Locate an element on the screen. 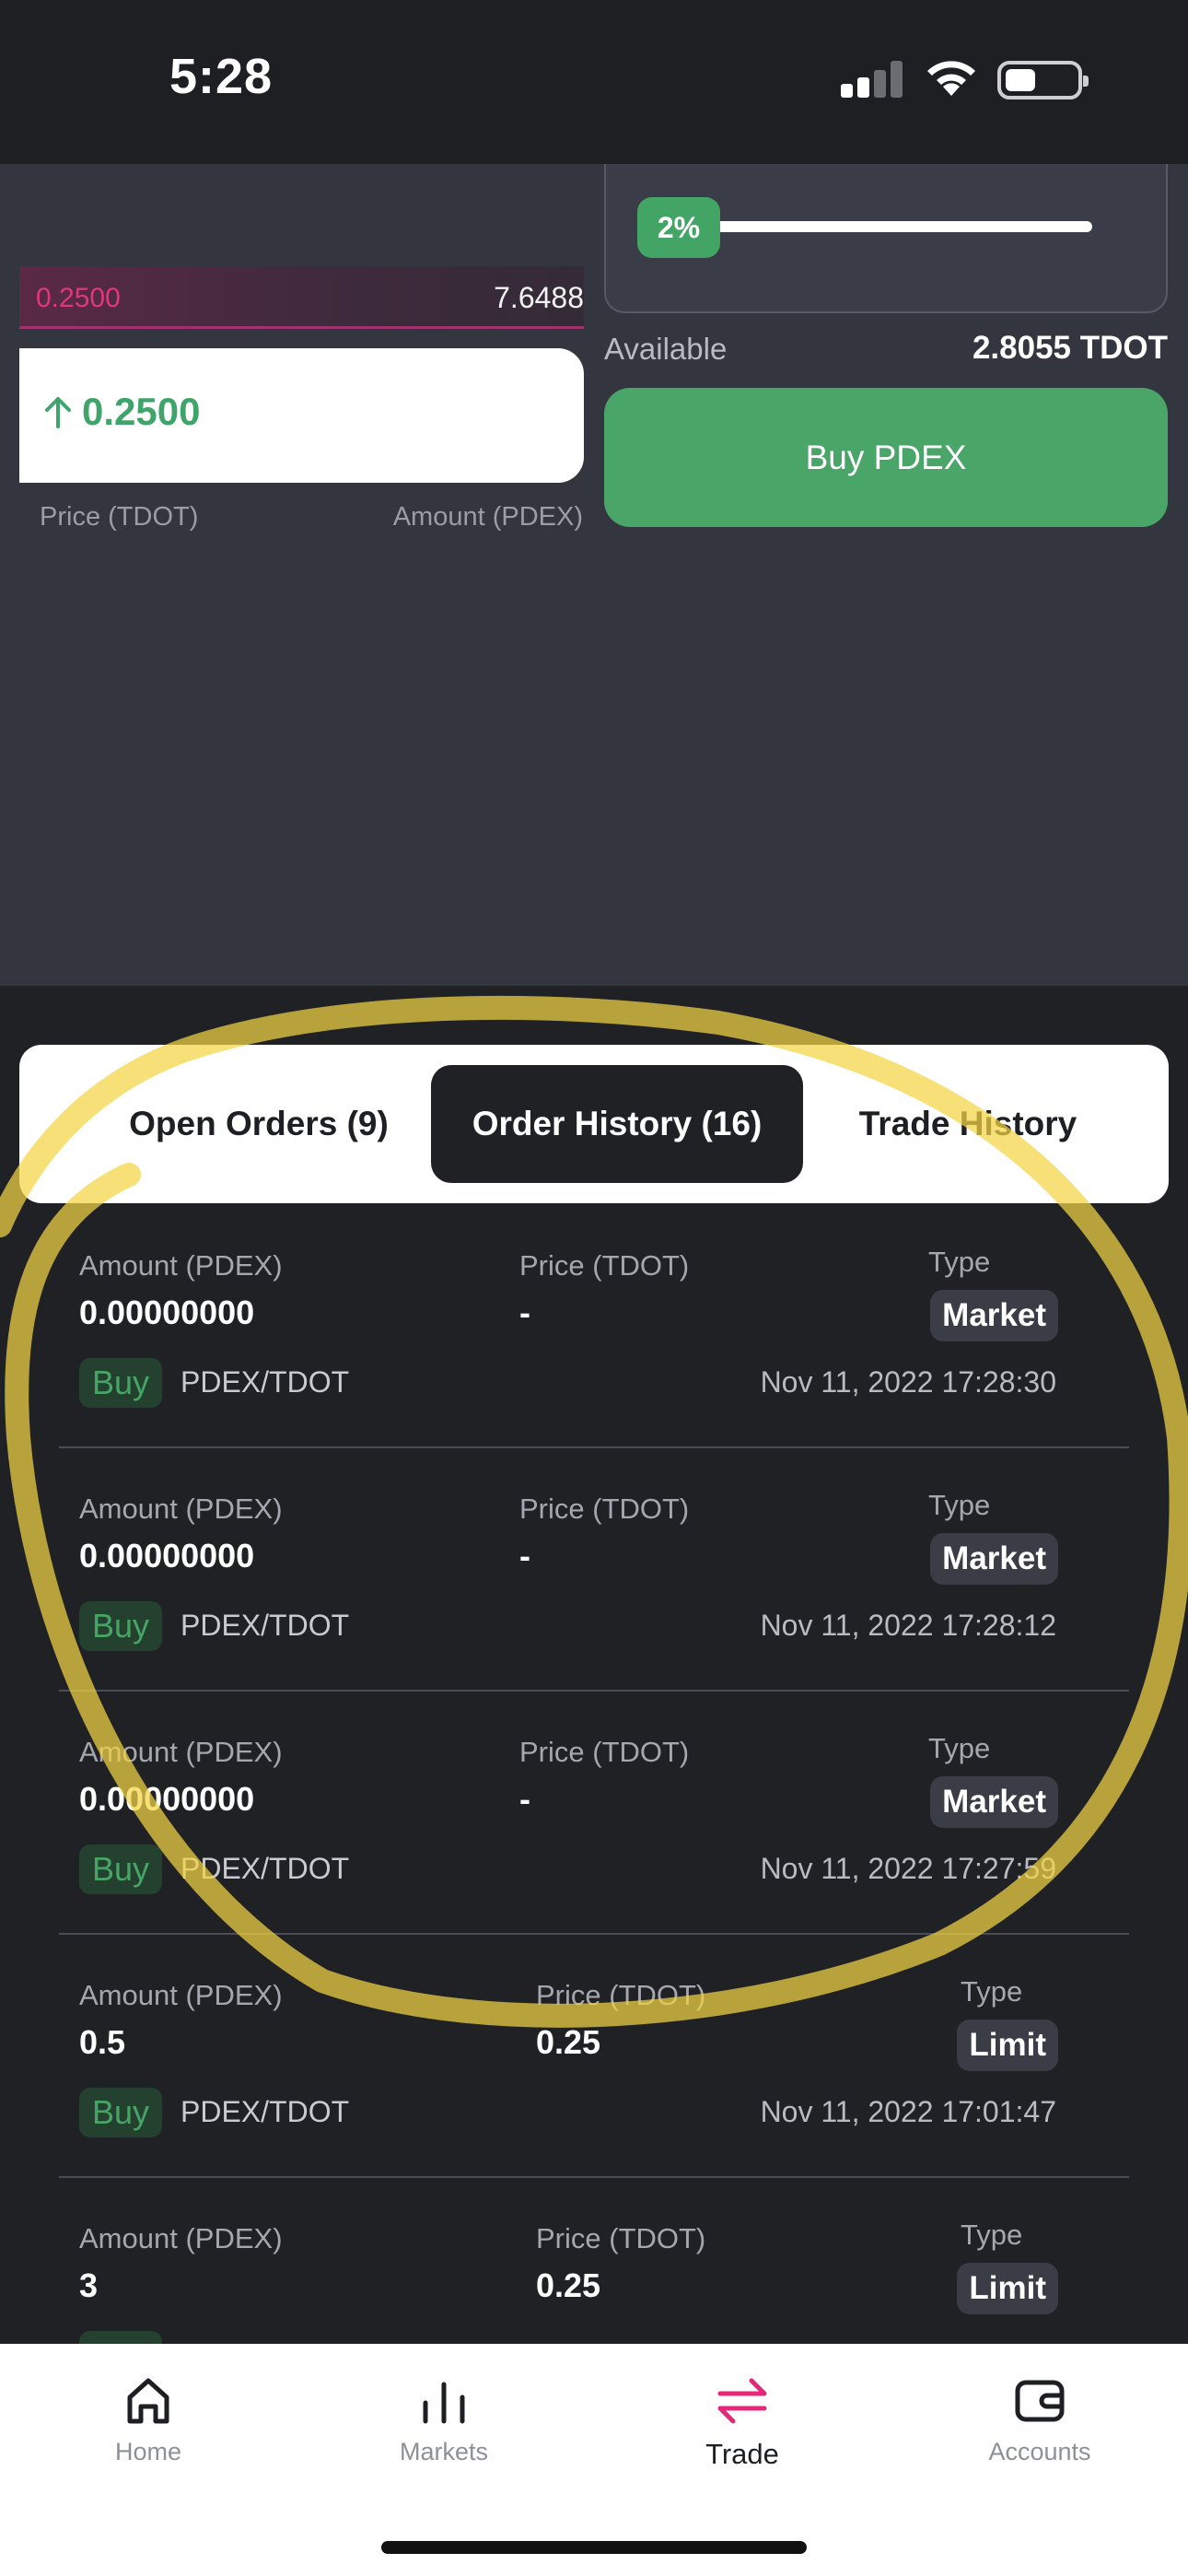 The image size is (1188, 2576). buy-button: Buy PDEX is located at coordinates (886, 457).